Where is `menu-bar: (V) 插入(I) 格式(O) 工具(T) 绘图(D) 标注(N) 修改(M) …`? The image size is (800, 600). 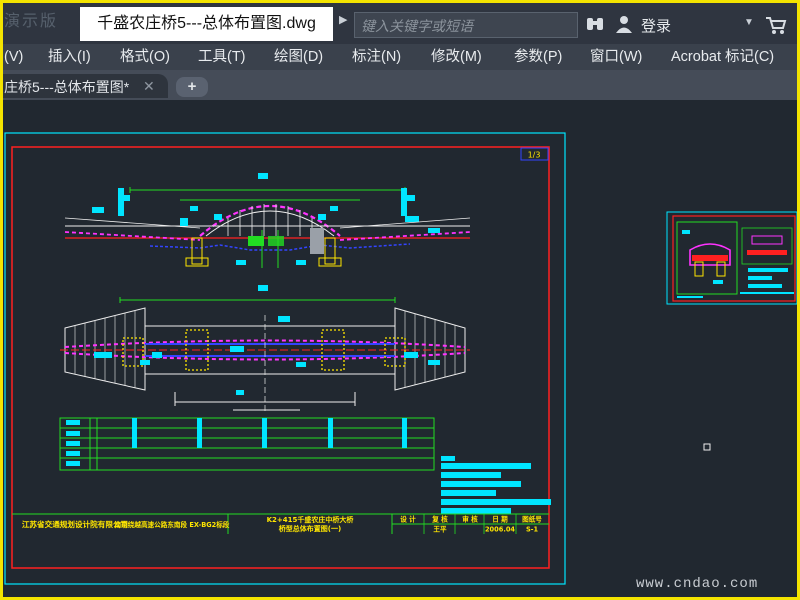 menu-bar: (V) 插入(I) 格式(O) 工具(T) 绘图(D) 标注(N) 修改(M) … is located at coordinates (400, 57).